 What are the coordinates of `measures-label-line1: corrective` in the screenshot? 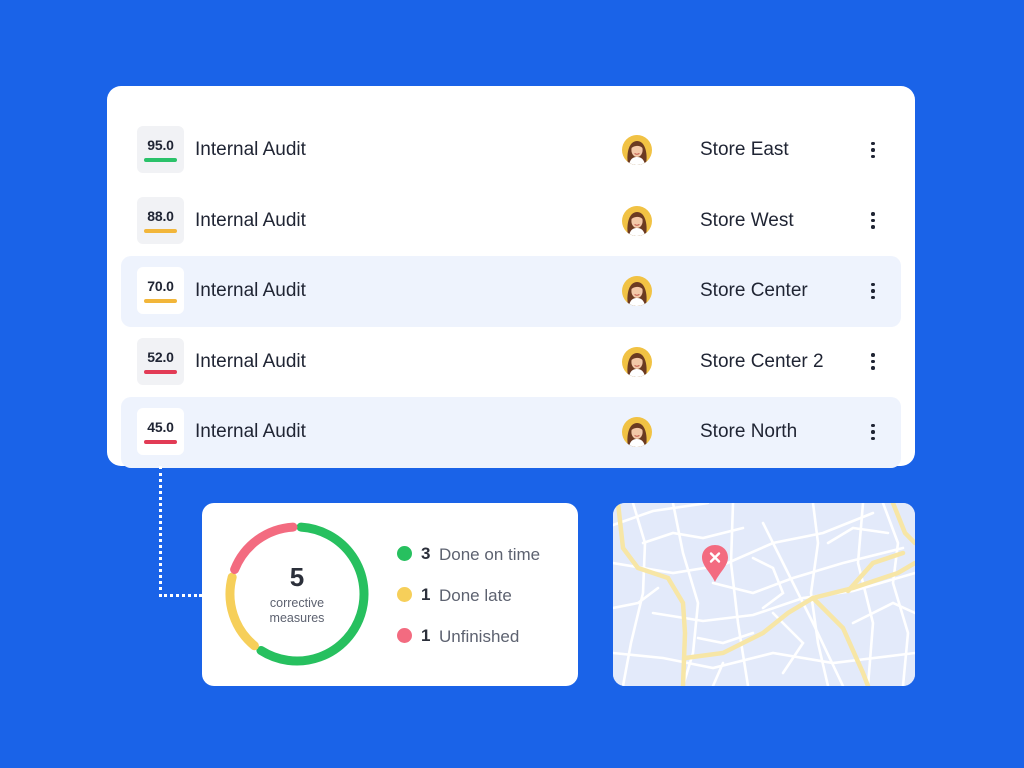 It's located at (297, 603).